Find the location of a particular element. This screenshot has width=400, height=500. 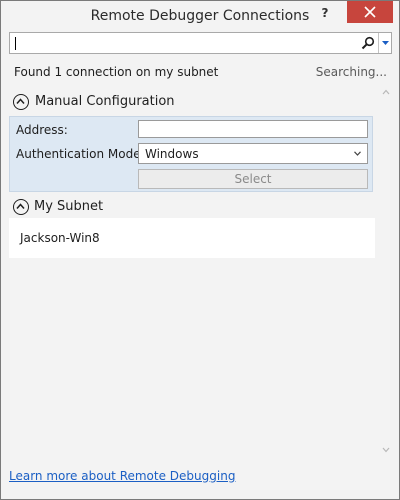

select-button: Select is located at coordinates (253, 179).